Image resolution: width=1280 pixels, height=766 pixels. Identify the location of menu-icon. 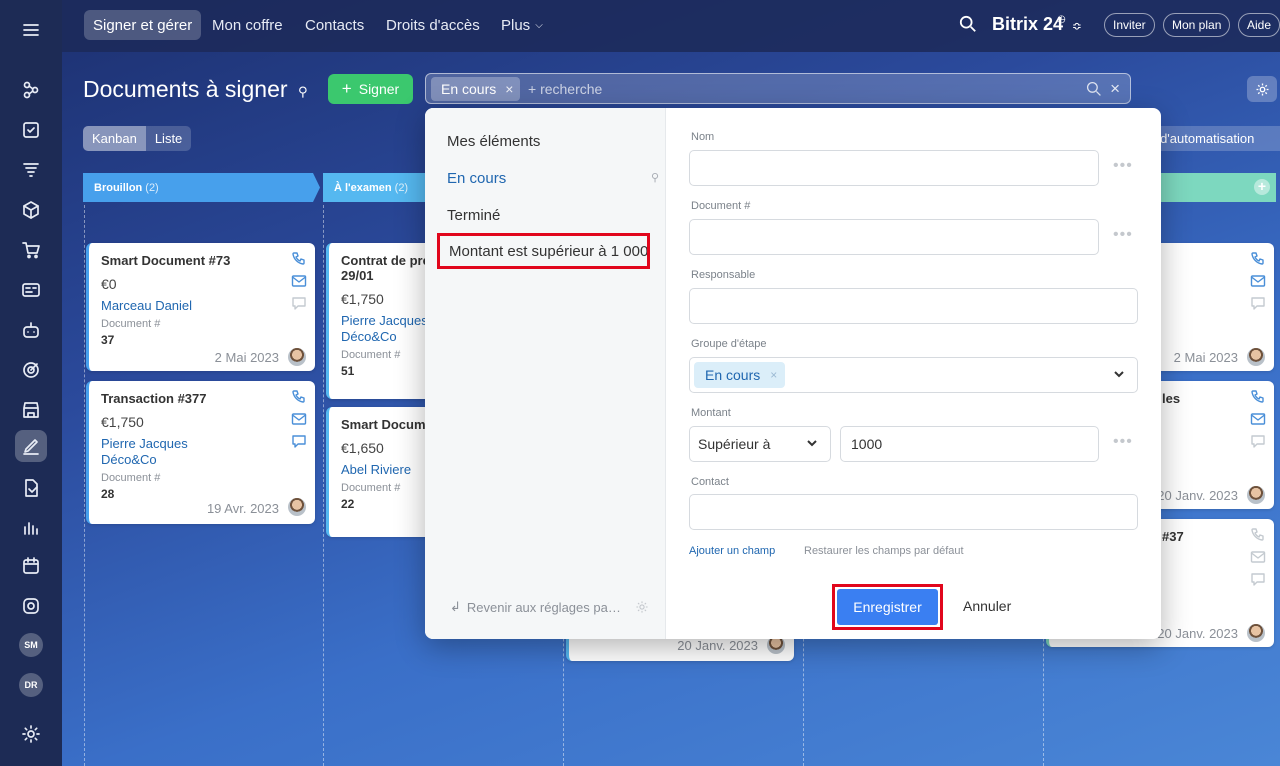
(31, 30).